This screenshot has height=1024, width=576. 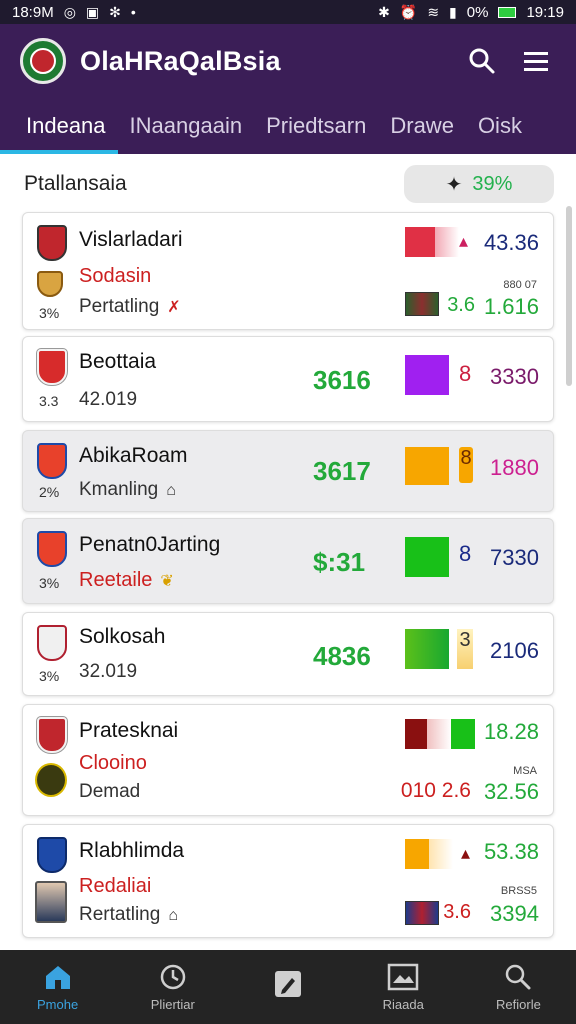 I want to click on tab-oisk: Oisk, so click(x=500, y=126).